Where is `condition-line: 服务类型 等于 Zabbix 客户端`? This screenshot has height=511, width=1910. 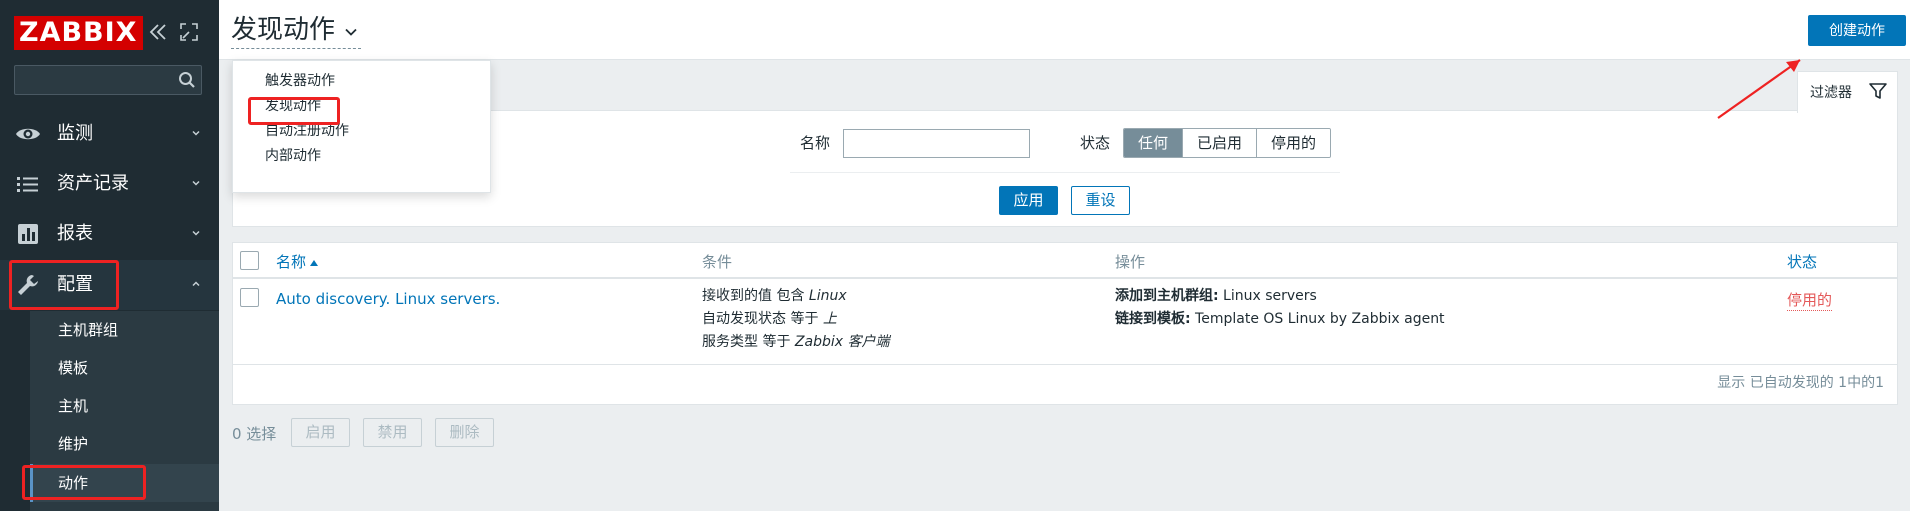
condition-line: 服务类型 等于 Zabbix 客户端 is located at coordinates (795, 342).